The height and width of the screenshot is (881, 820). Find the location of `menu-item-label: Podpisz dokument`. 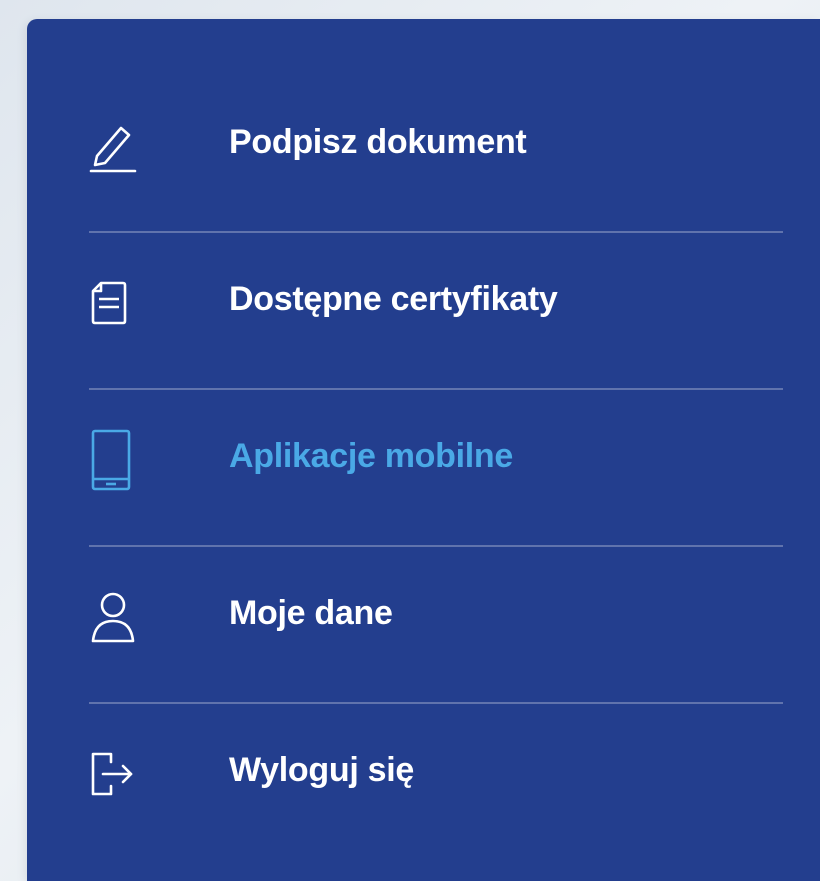

menu-item-label: Podpisz dokument is located at coordinates (378, 141).